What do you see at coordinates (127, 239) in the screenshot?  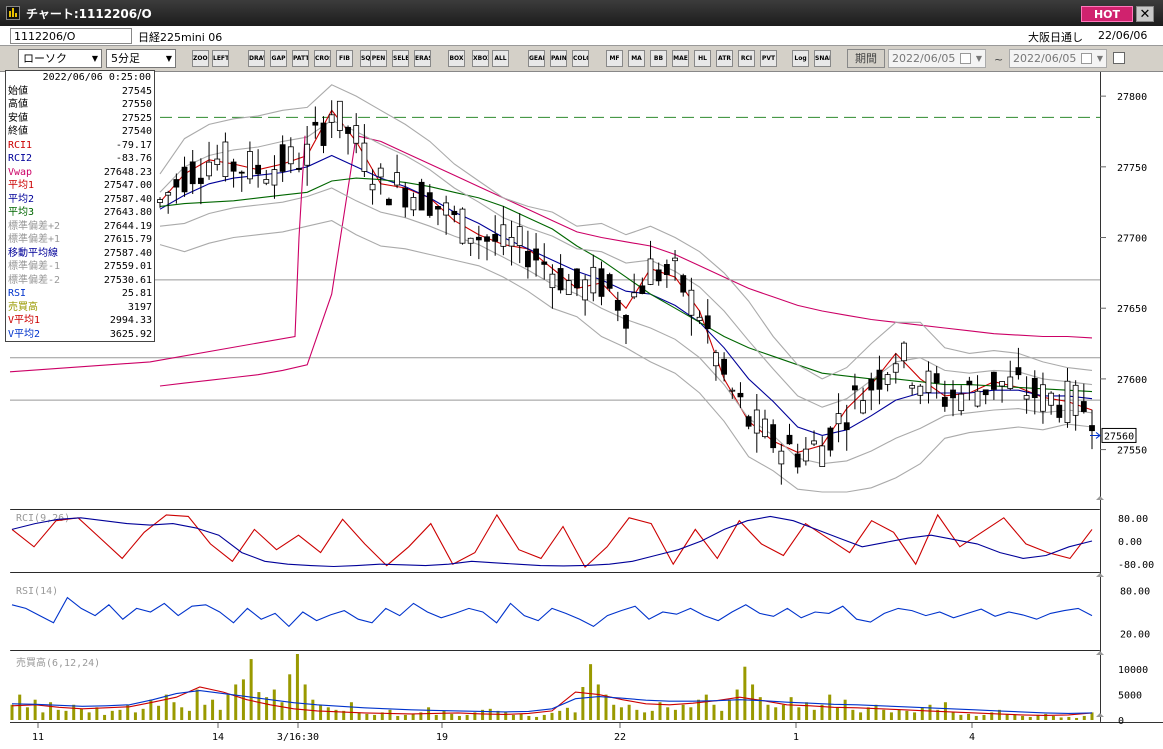 I see `data-row-value: 27615.79` at bounding box center [127, 239].